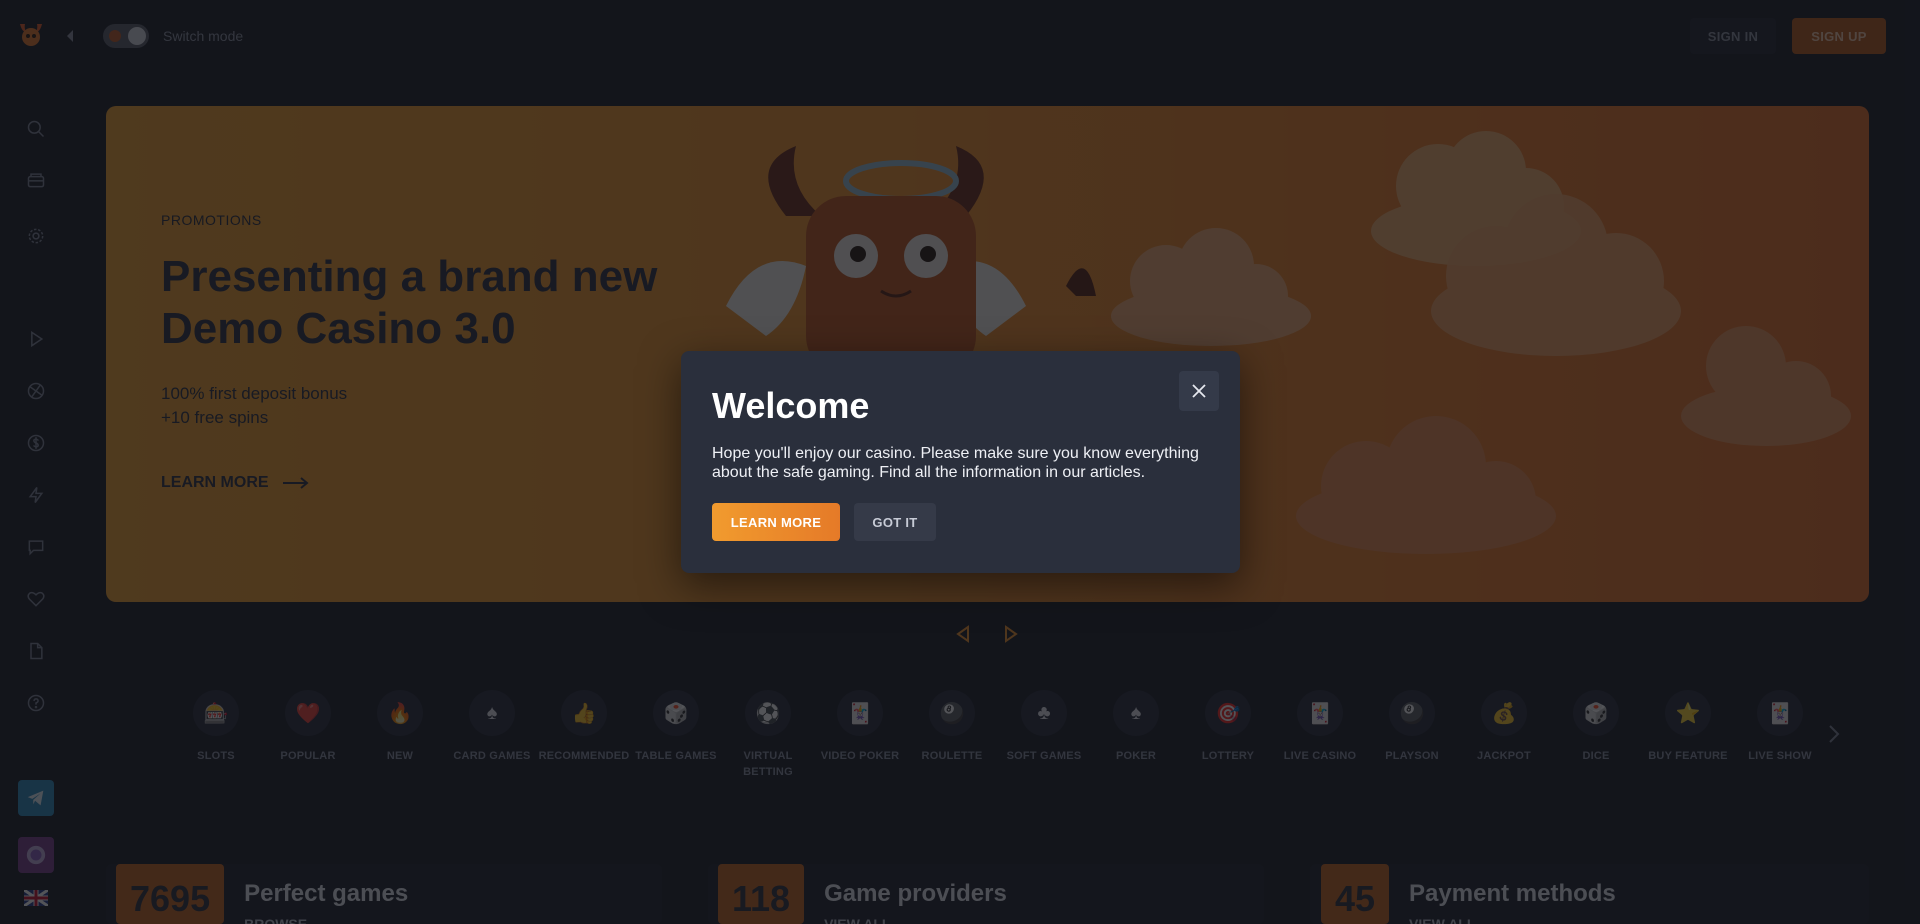 Image resolution: width=1920 pixels, height=924 pixels. Describe the element at coordinates (584, 756) in the screenshot. I see `category-label: RECOMMENDED` at that location.